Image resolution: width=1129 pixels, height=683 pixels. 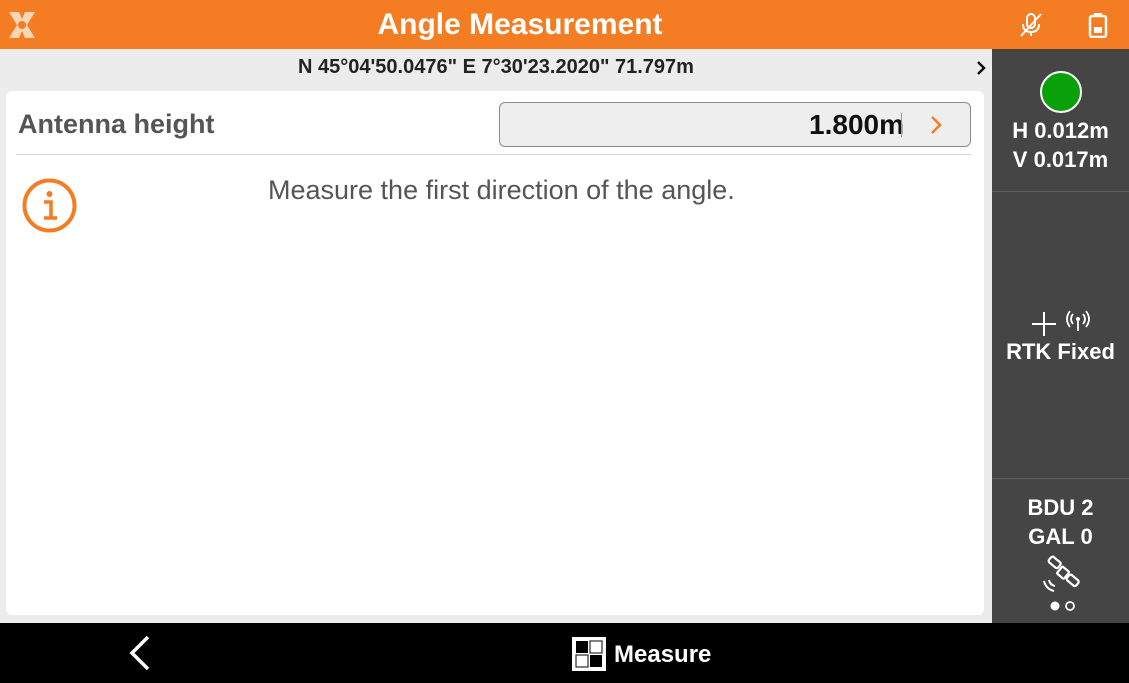 What do you see at coordinates (1060, 507) in the screenshot?
I see `constellation-bdu: BDU 2` at bounding box center [1060, 507].